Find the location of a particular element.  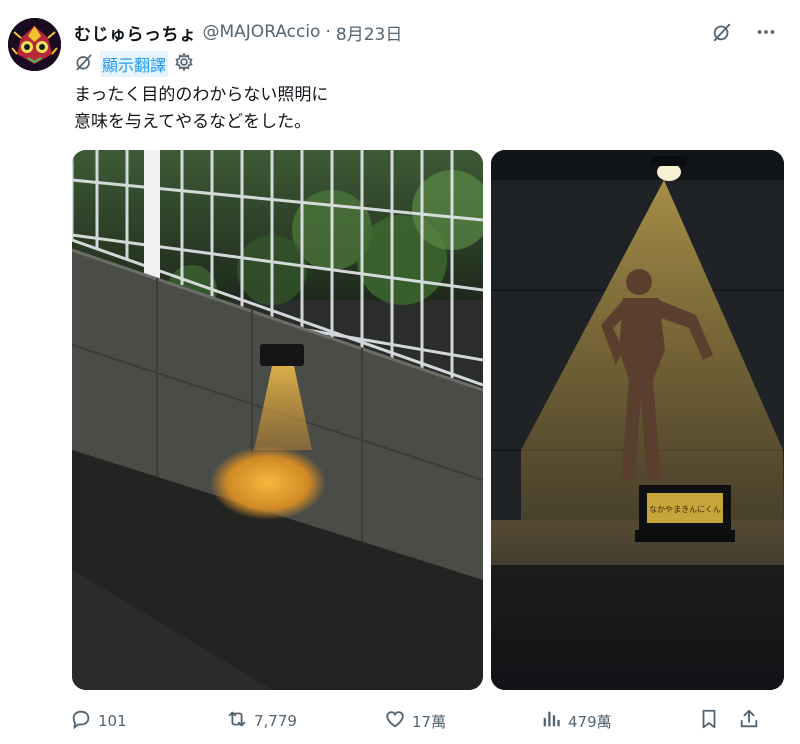

views-button: 479萬 is located at coordinates (576, 721).